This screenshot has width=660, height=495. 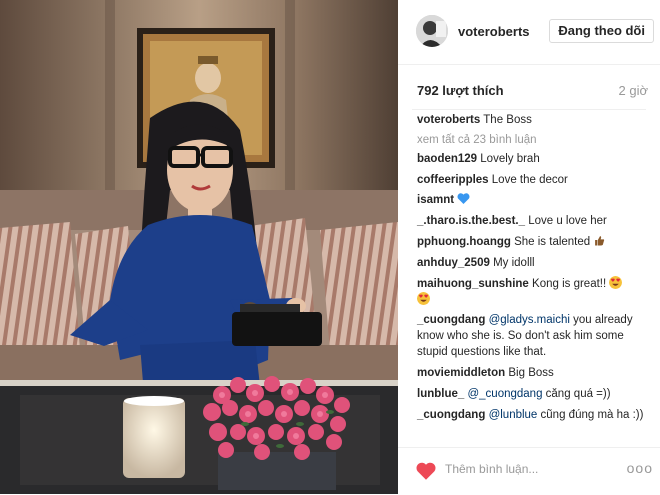 What do you see at coordinates (529, 373) in the screenshot?
I see `comment-text: Big Boss` at bounding box center [529, 373].